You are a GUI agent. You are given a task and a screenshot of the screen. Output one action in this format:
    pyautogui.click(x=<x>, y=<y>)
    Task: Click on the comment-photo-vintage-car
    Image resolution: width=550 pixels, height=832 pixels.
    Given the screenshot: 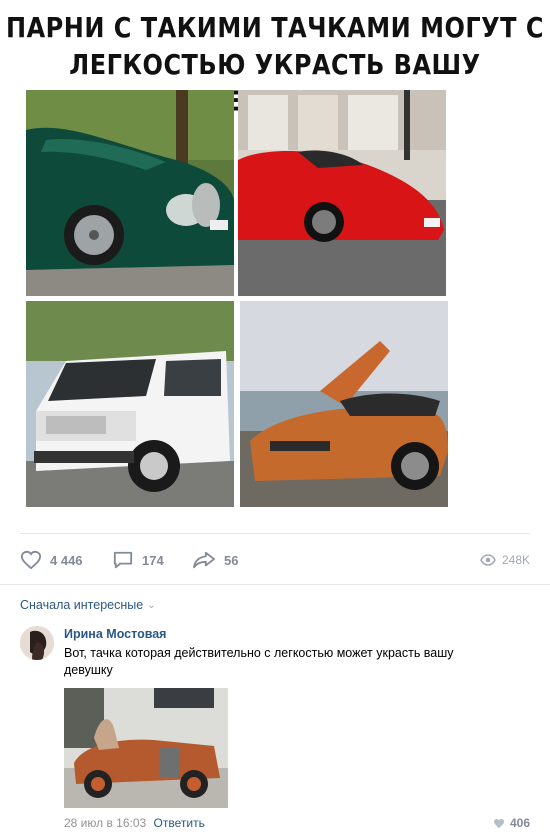 What is the action you would take?
    pyautogui.click(x=146, y=748)
    